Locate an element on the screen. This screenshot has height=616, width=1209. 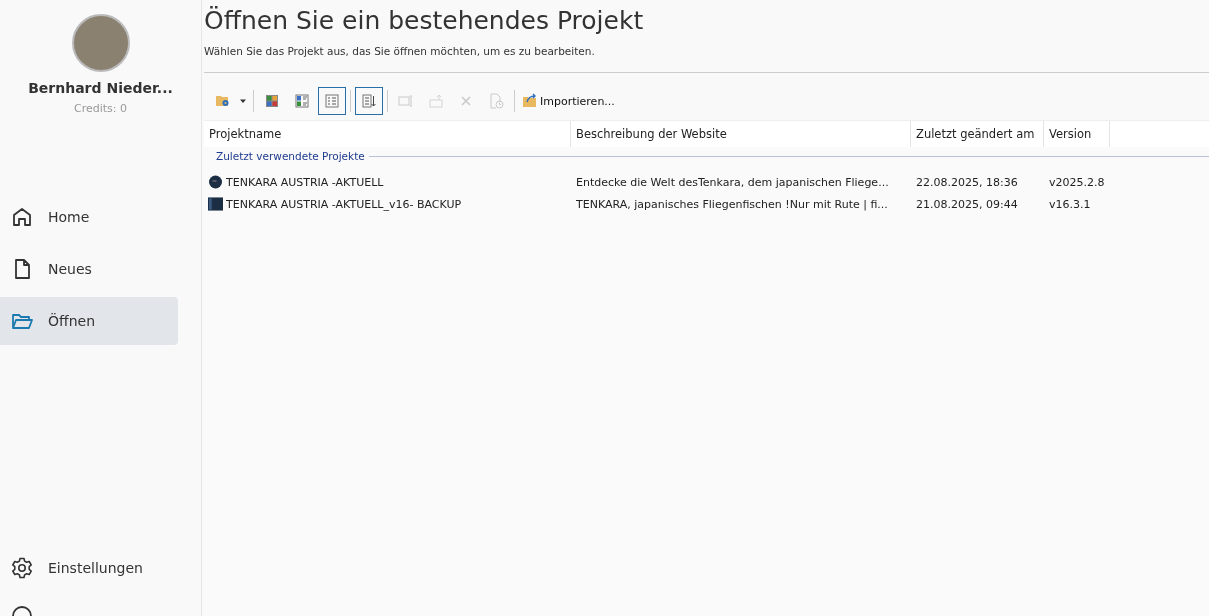
table-cell-text: 22.08.2025, 18:36 is located at coordinates (967, 182).